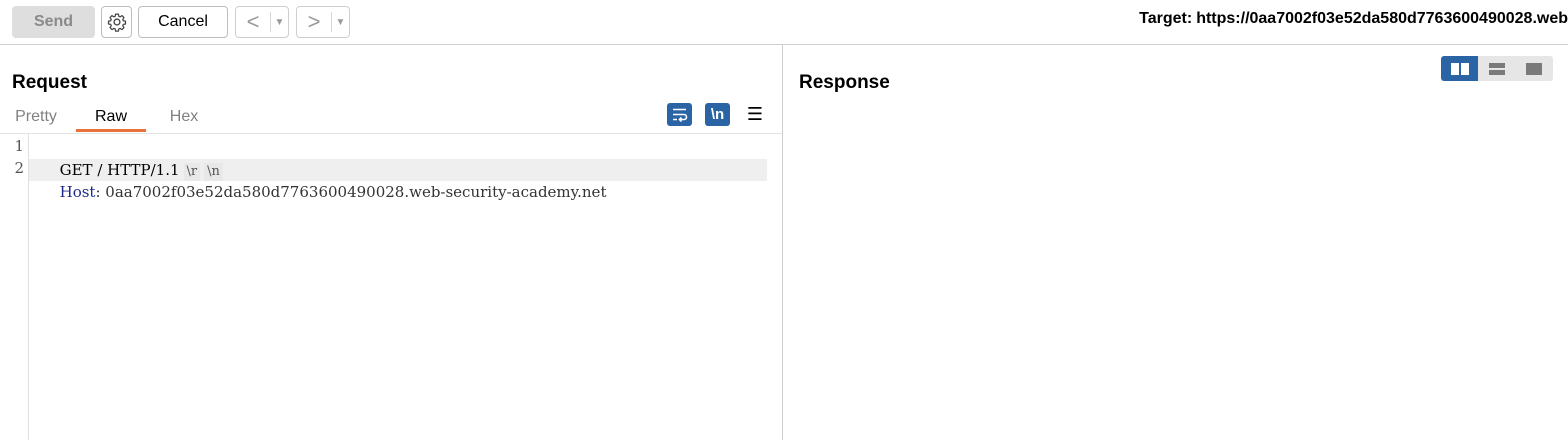 This screenshot has height=440, width=1568. Describe the element at coordinates (77, 192) in the screenshot. I see `header-name: Host` at that location.